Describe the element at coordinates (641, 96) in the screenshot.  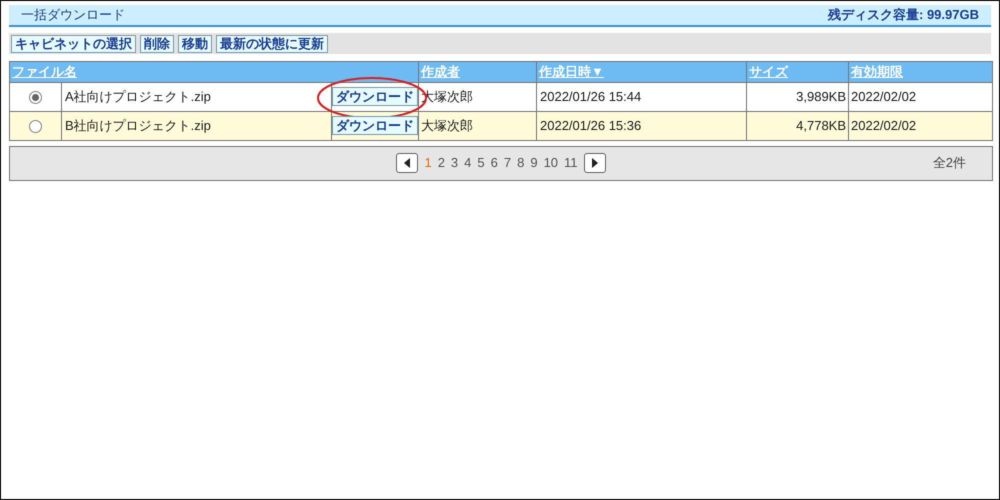
I see `table-cell: 2022/01/26 15:44` at that location.